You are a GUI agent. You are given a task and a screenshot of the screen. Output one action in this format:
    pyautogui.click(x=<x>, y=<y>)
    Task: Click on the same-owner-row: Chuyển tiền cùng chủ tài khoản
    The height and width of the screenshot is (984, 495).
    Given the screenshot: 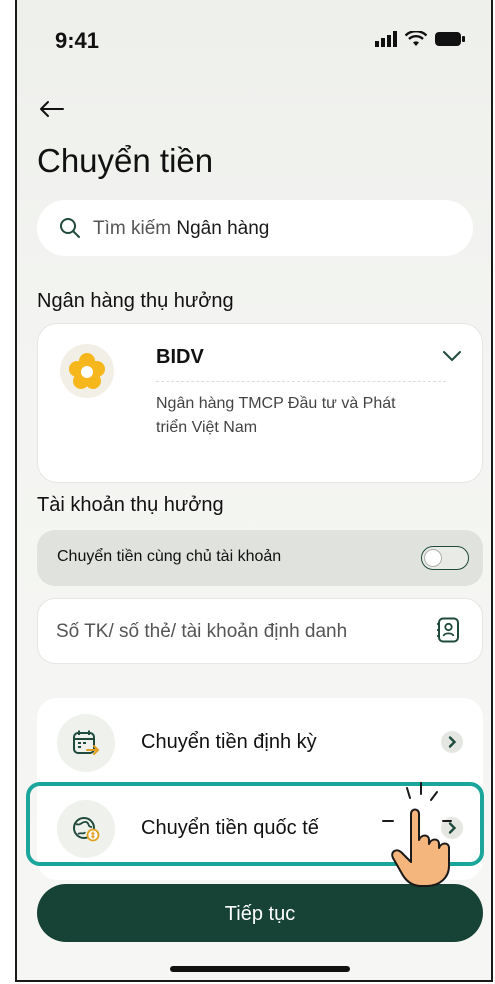 What is the action you would take?
    pyautogui.click(x=260, y=558)
    